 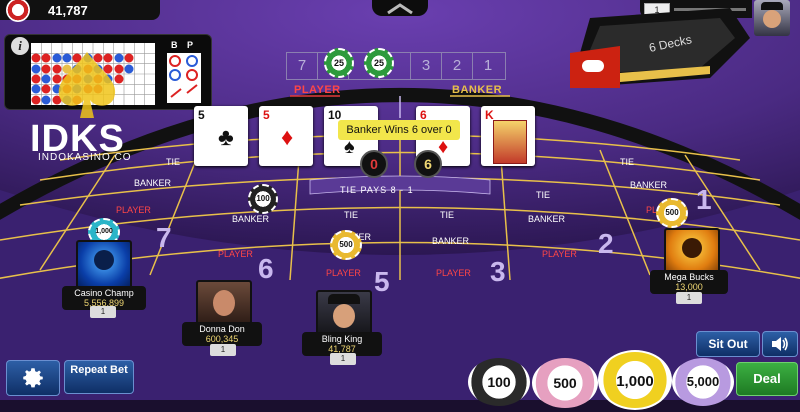 I want to click on dealer-avatar, so click(x=772, y=18).